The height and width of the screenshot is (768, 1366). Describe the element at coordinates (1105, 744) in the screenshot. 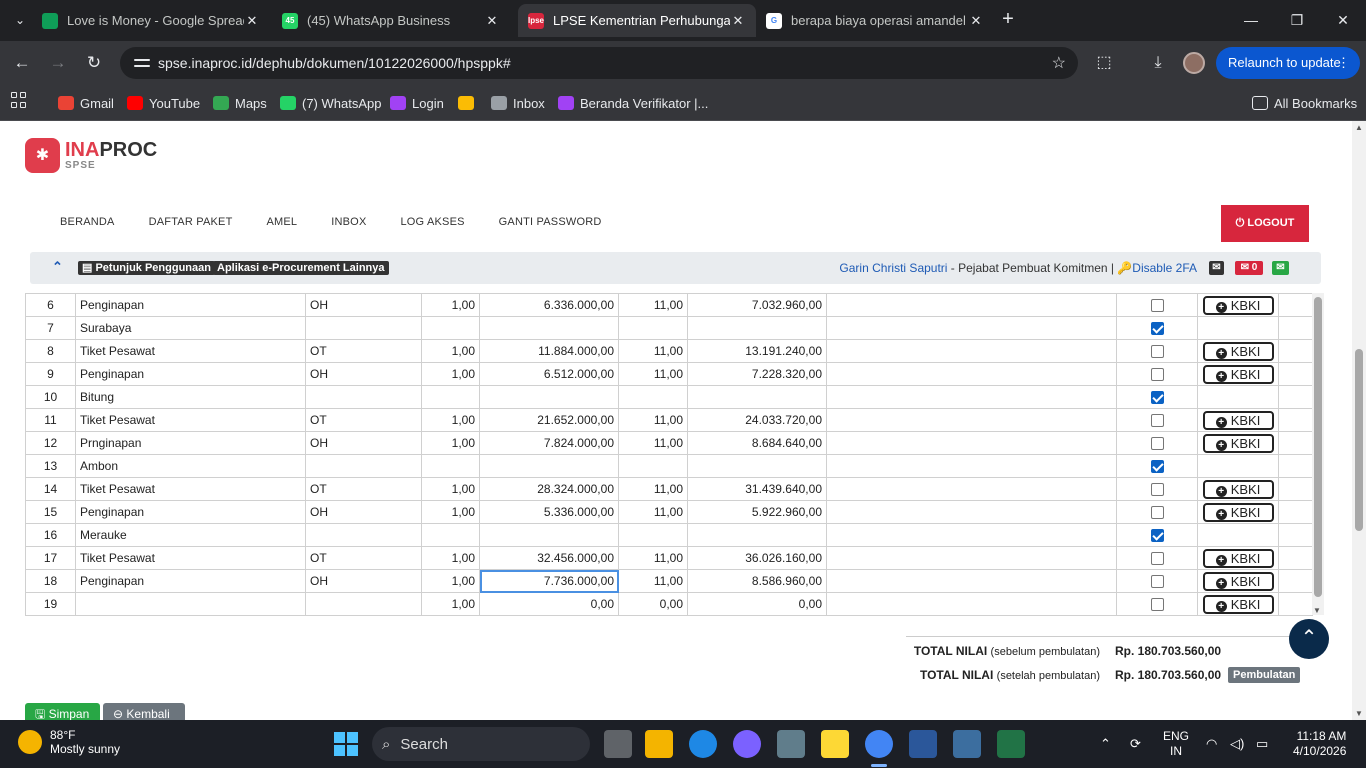

I see `tray-chevron-up-icon: ⌃` at that location.